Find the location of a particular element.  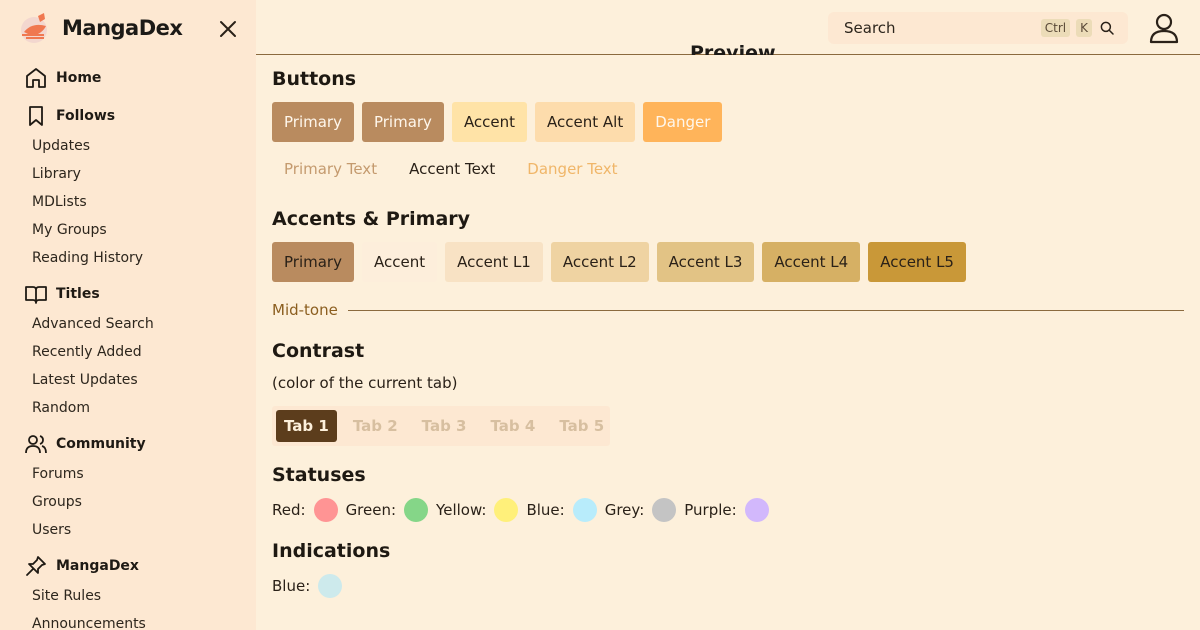

mangadex-logo-icon is located at coordinates (34, 28).